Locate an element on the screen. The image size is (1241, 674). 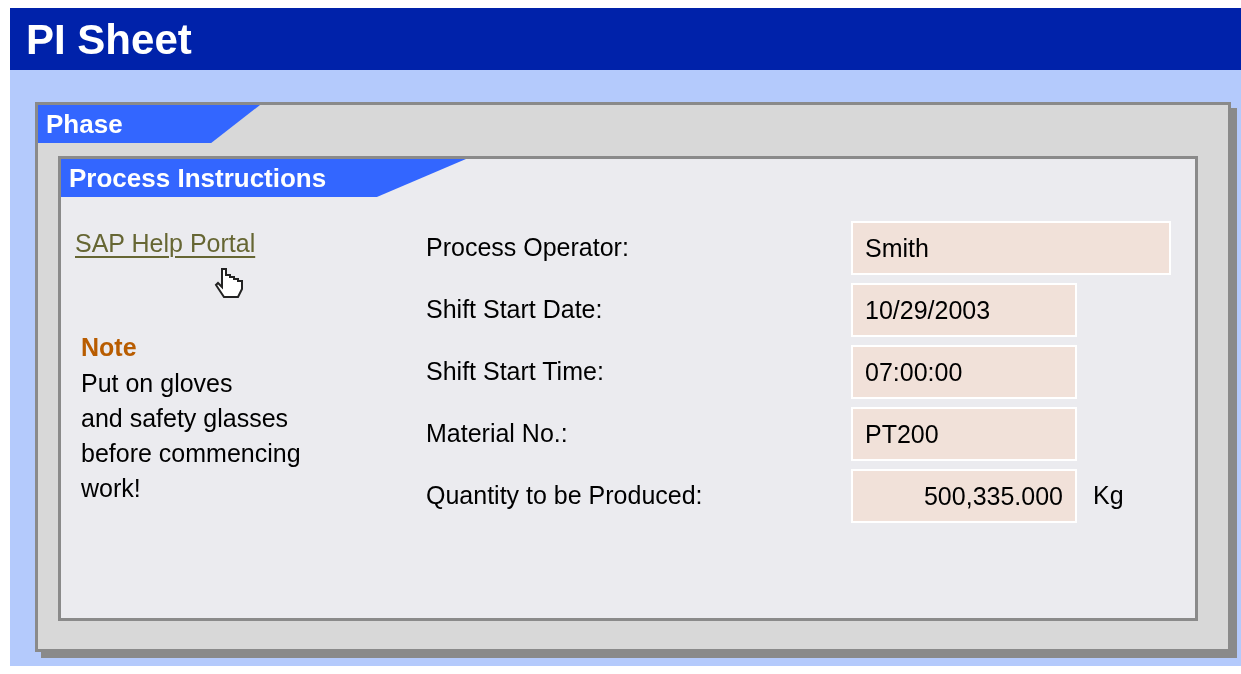
input-field: PT200 is located at coordinates (964, 434).